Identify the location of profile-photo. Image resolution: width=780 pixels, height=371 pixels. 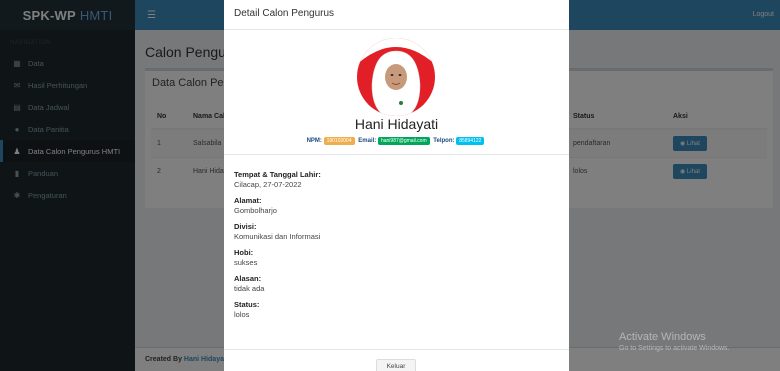
(396, 77).